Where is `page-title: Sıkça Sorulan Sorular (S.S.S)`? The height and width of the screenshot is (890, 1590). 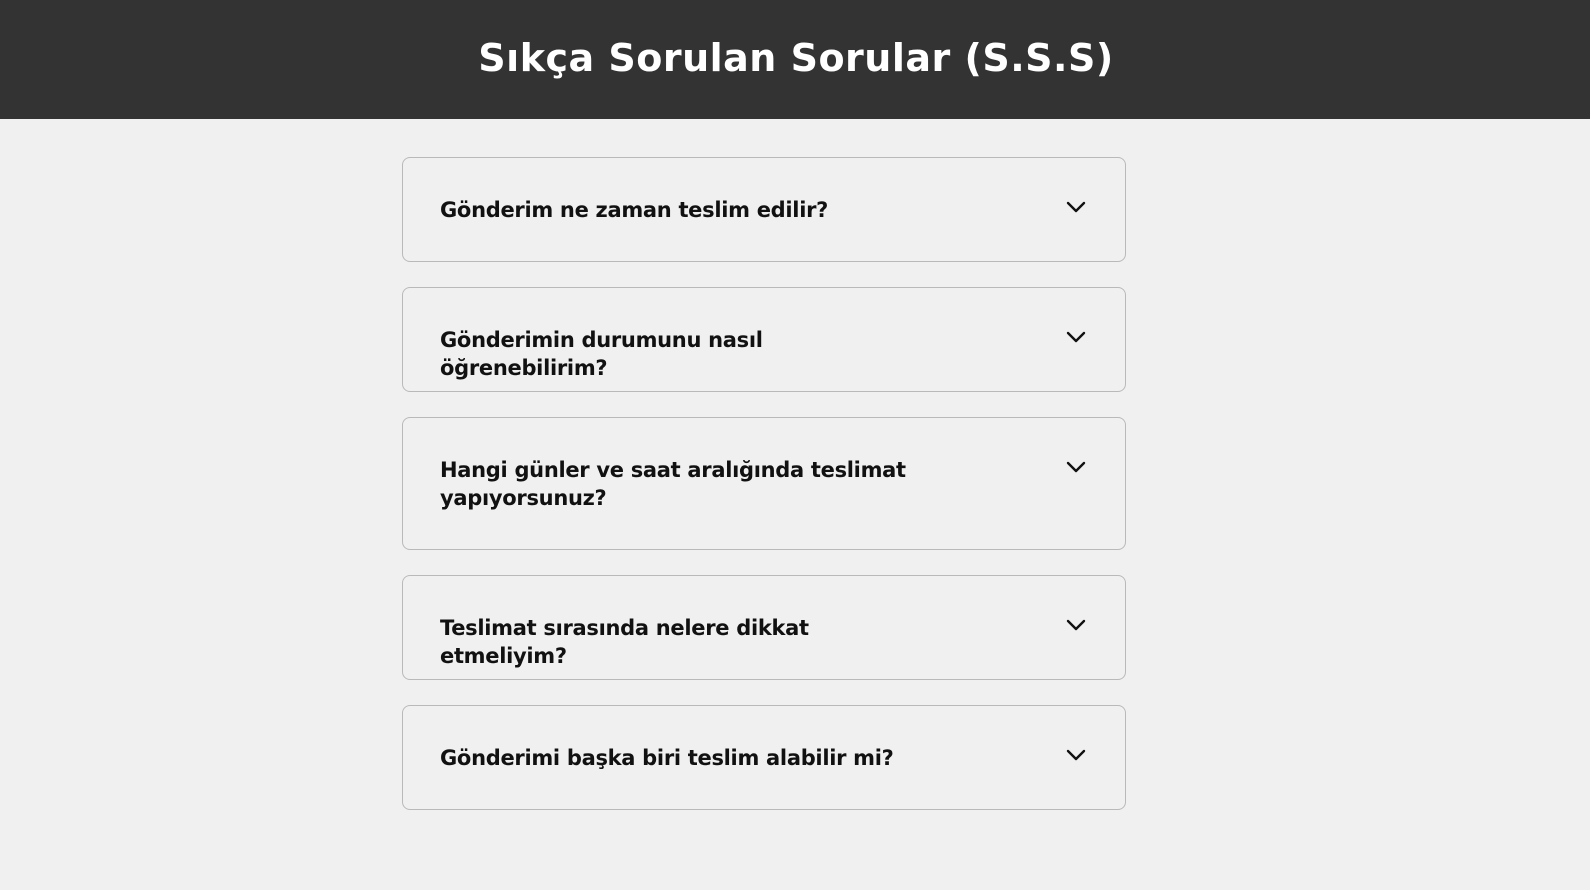 page-title: Sıkça Sorulan Sorular (S.S.S) is located at coordinates (796, 57).